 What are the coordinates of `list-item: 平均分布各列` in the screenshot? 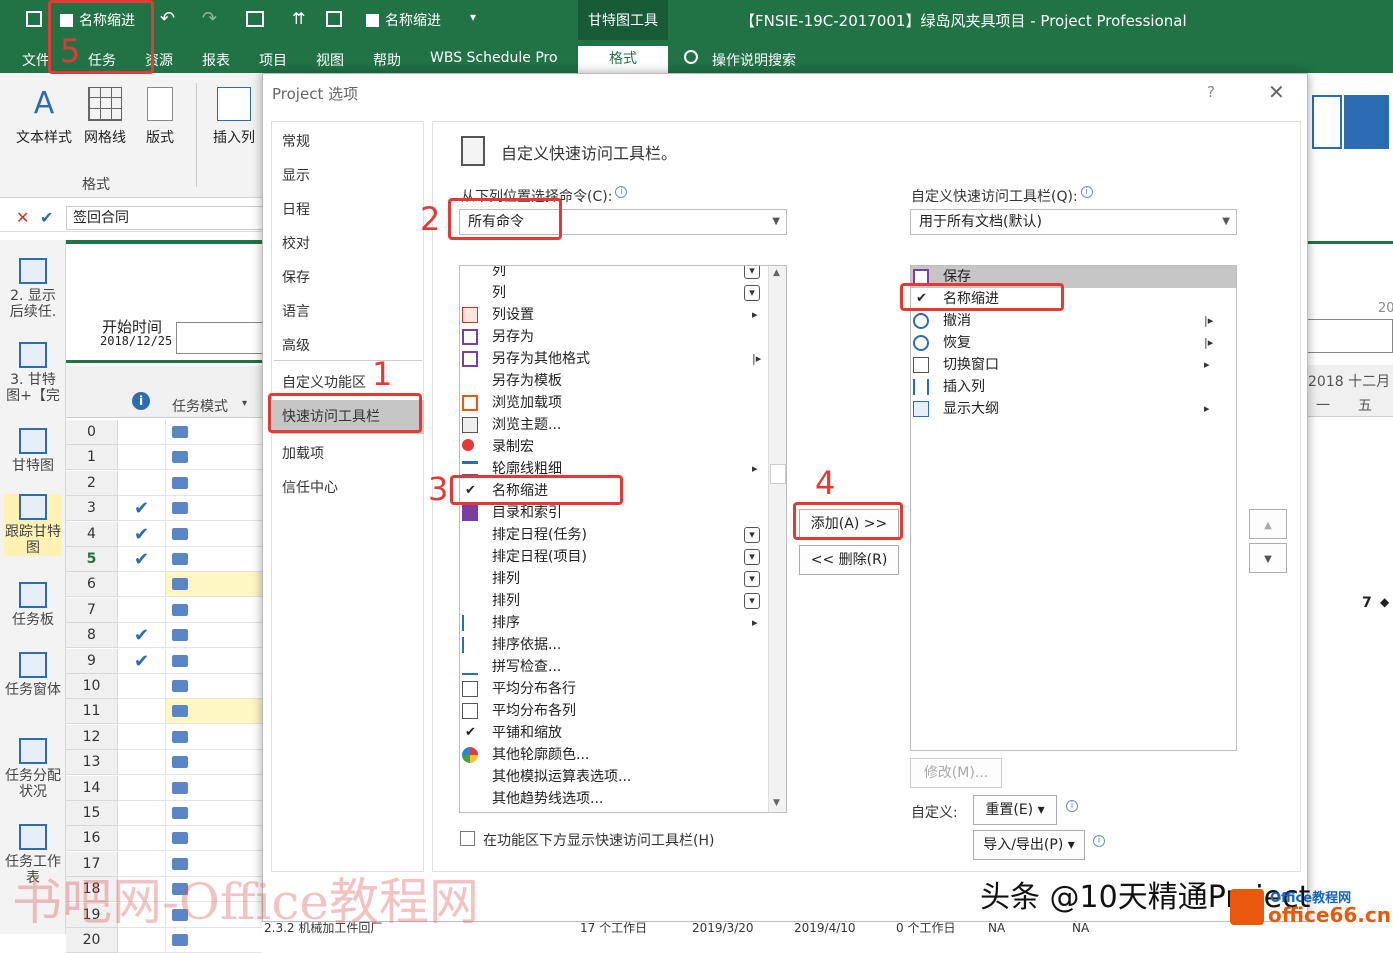 It's located at (623, 711).